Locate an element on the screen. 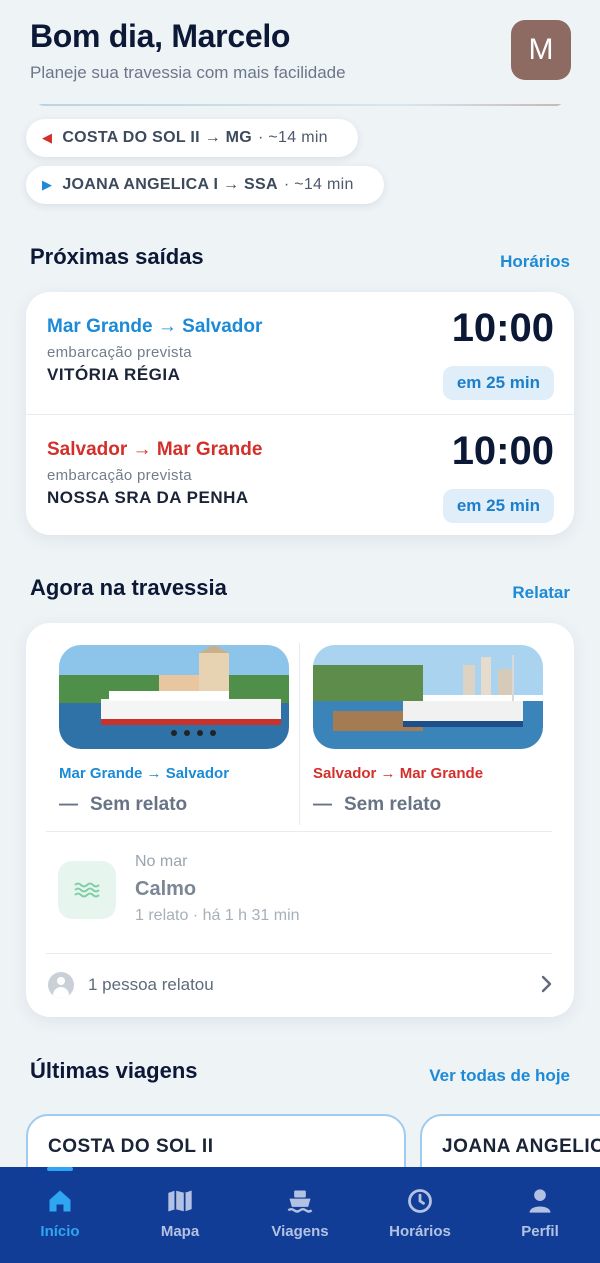 This screenshot has width=600, height=1263. active-indicator is located at coordinates (60, 1169).